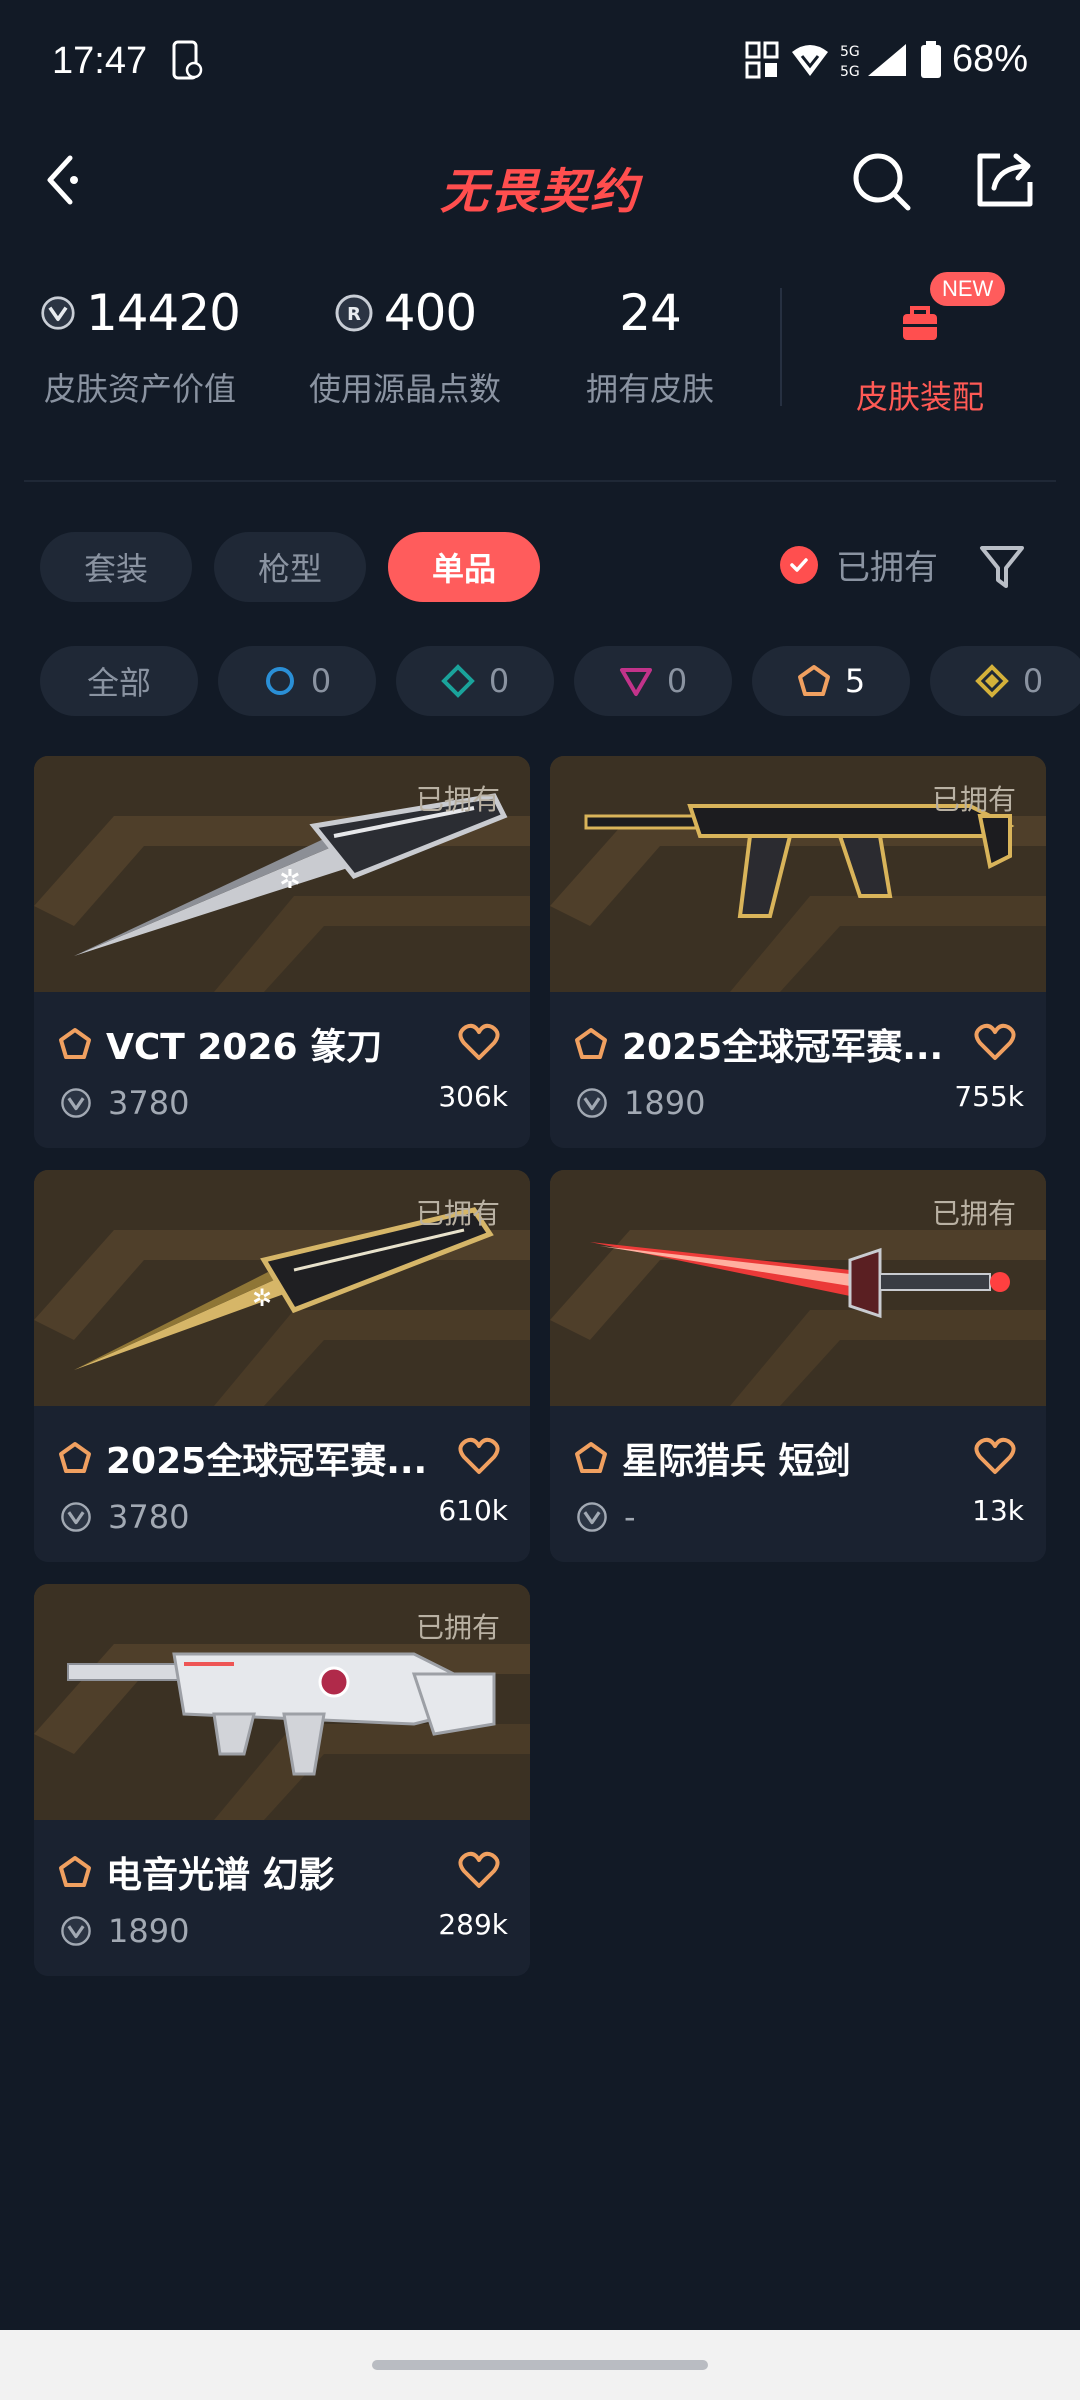 The height and width of the screenshot is (2400, 1080). I want to click on signal-5g-icon: 5G 5G, so click(873, 61).